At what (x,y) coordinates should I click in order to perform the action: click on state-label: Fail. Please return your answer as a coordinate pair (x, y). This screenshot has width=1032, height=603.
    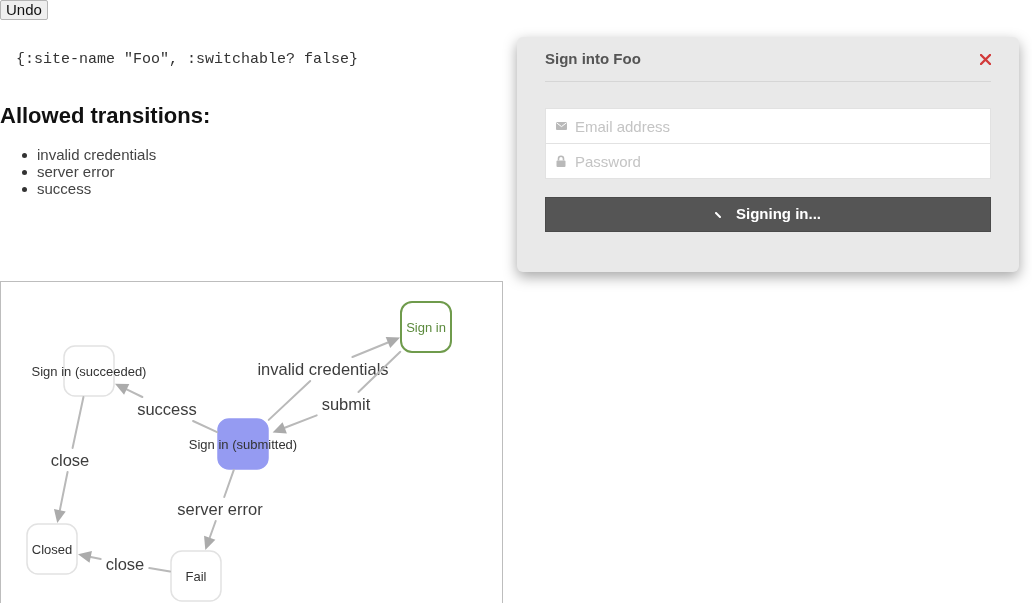
    Looking at the image, I should click on (196, 576).